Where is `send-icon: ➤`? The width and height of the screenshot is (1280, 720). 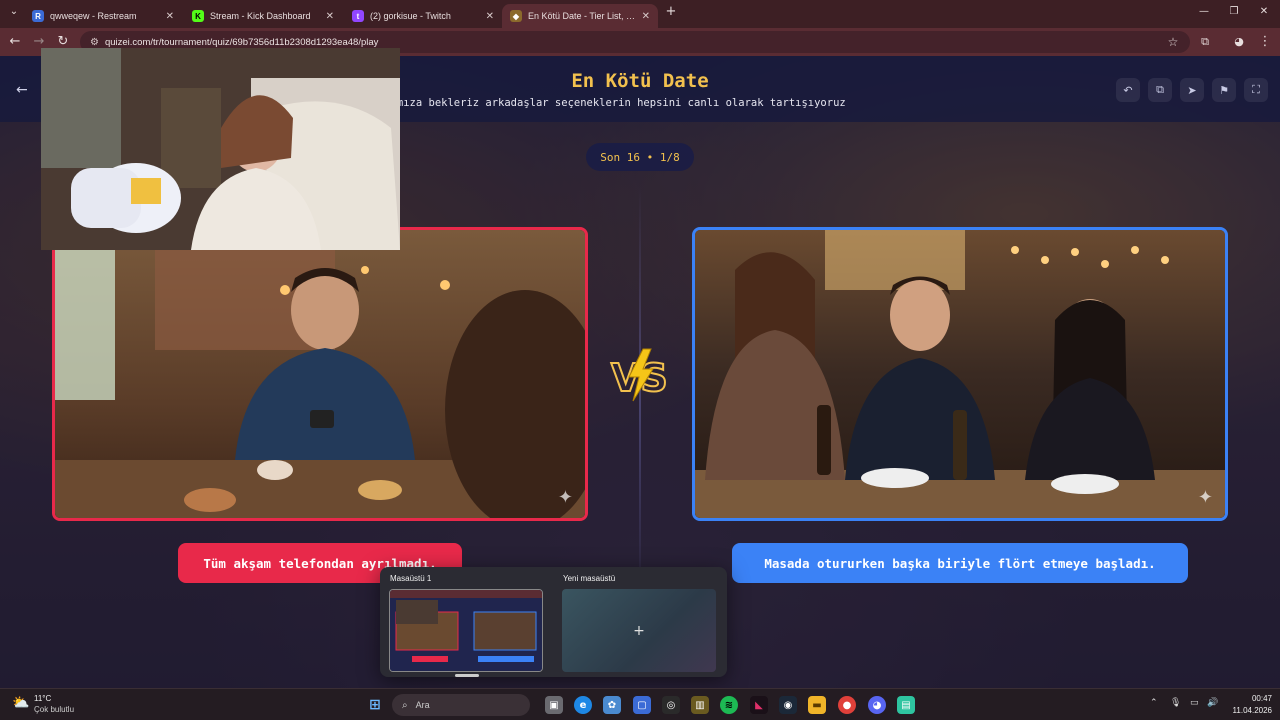
send-icon: ➤ is located at coordinates (1192, 90).